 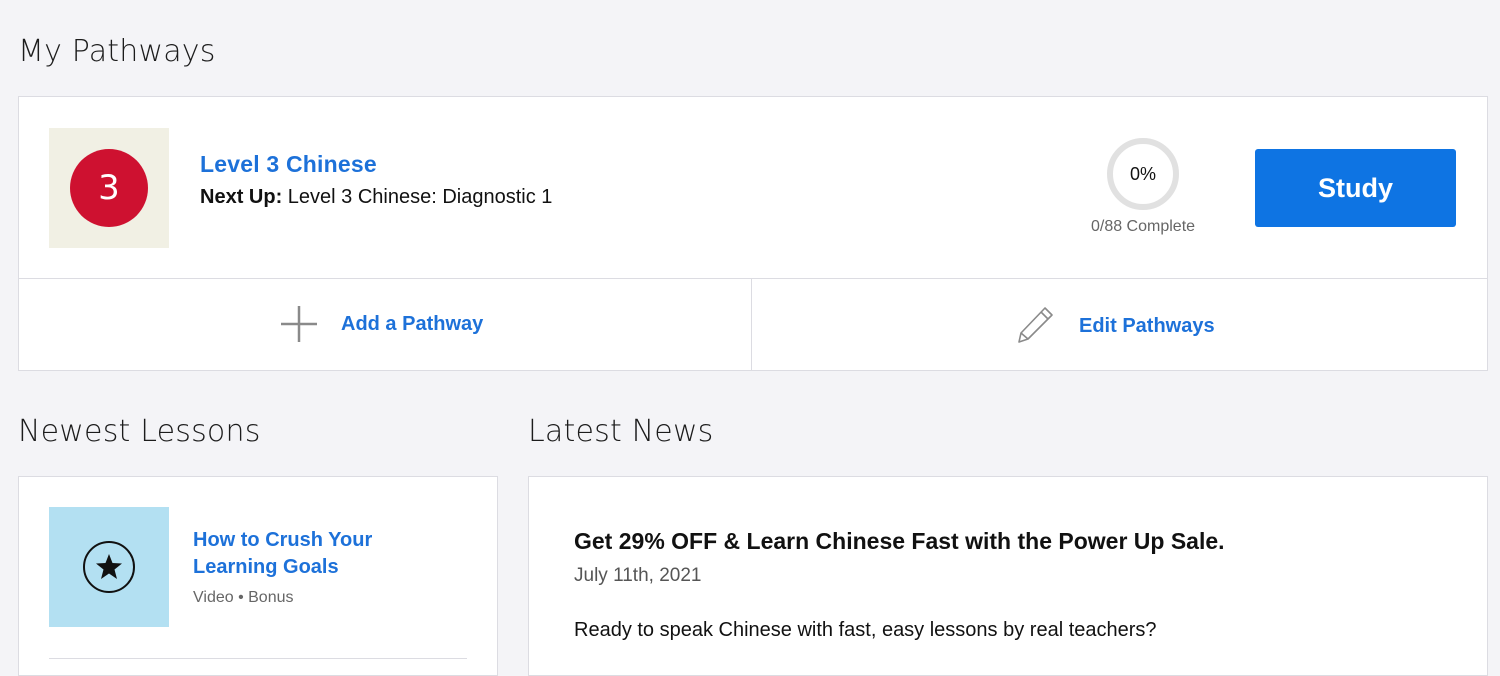 I want to click on next-up-value: Level 3 Chinese: Diagnostic 1, so click(x=420, y=197).